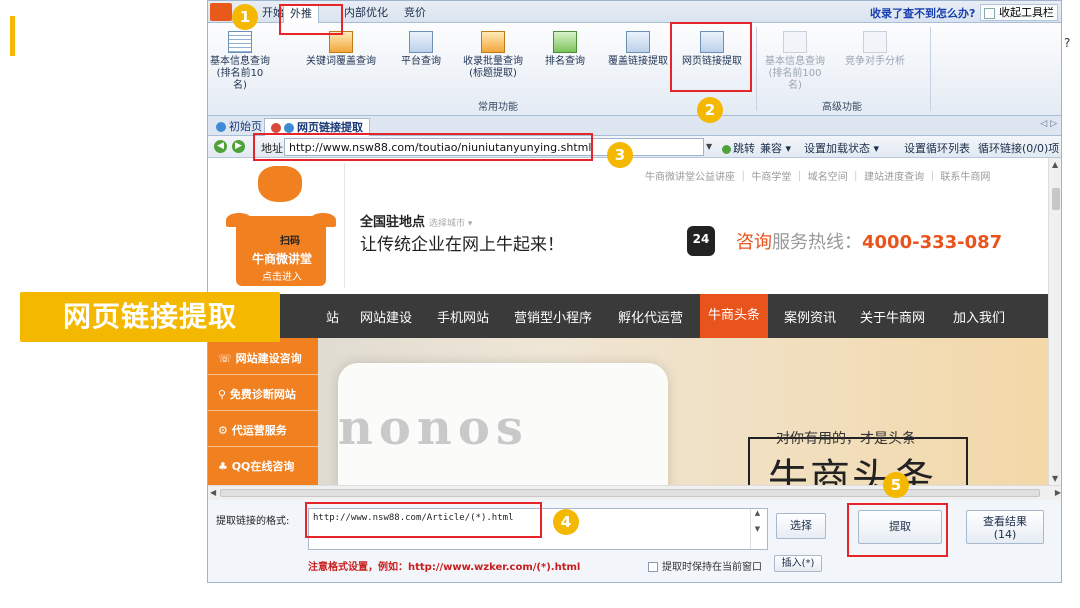  I want to click on load-state-dropdown: 设置加载状态 ▾, so click(841, 148).